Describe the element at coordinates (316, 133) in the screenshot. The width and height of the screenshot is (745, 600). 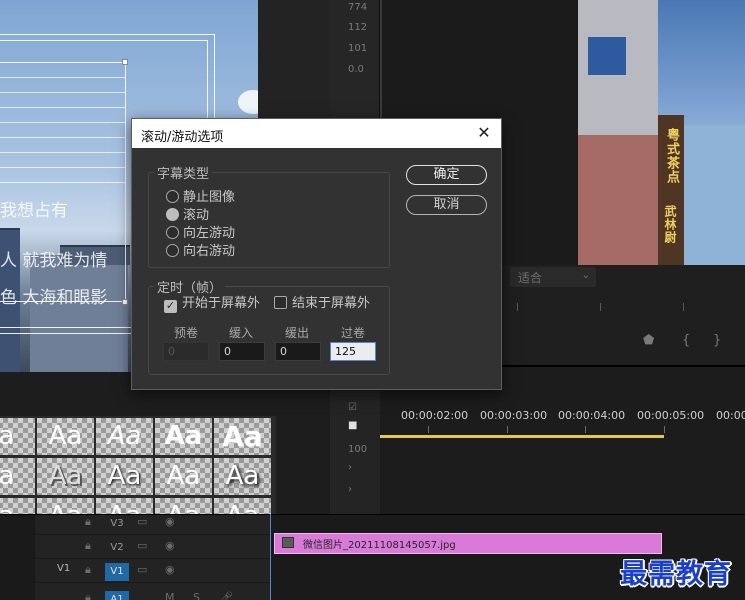
I see `dialog-titlebar: 滚动/游动选项 ✕` at that location.